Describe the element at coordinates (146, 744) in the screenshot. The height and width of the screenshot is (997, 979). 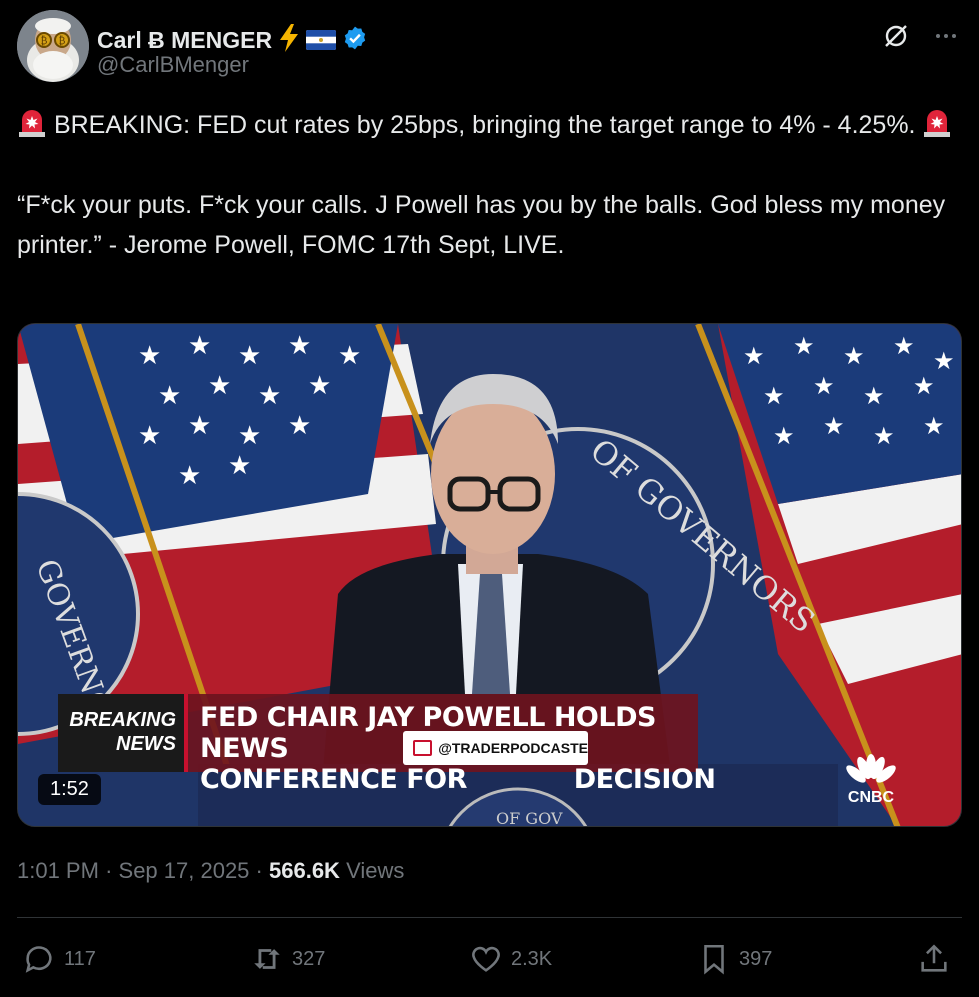
I see `news-label: NEWS` at that location.